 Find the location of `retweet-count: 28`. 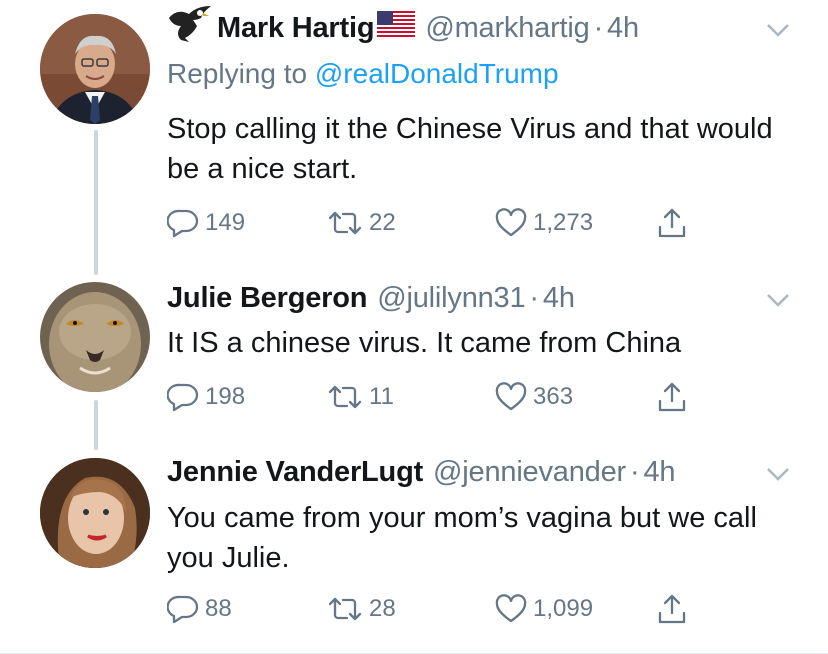

retweet-count: 28 is located at coordinates (382, 608).